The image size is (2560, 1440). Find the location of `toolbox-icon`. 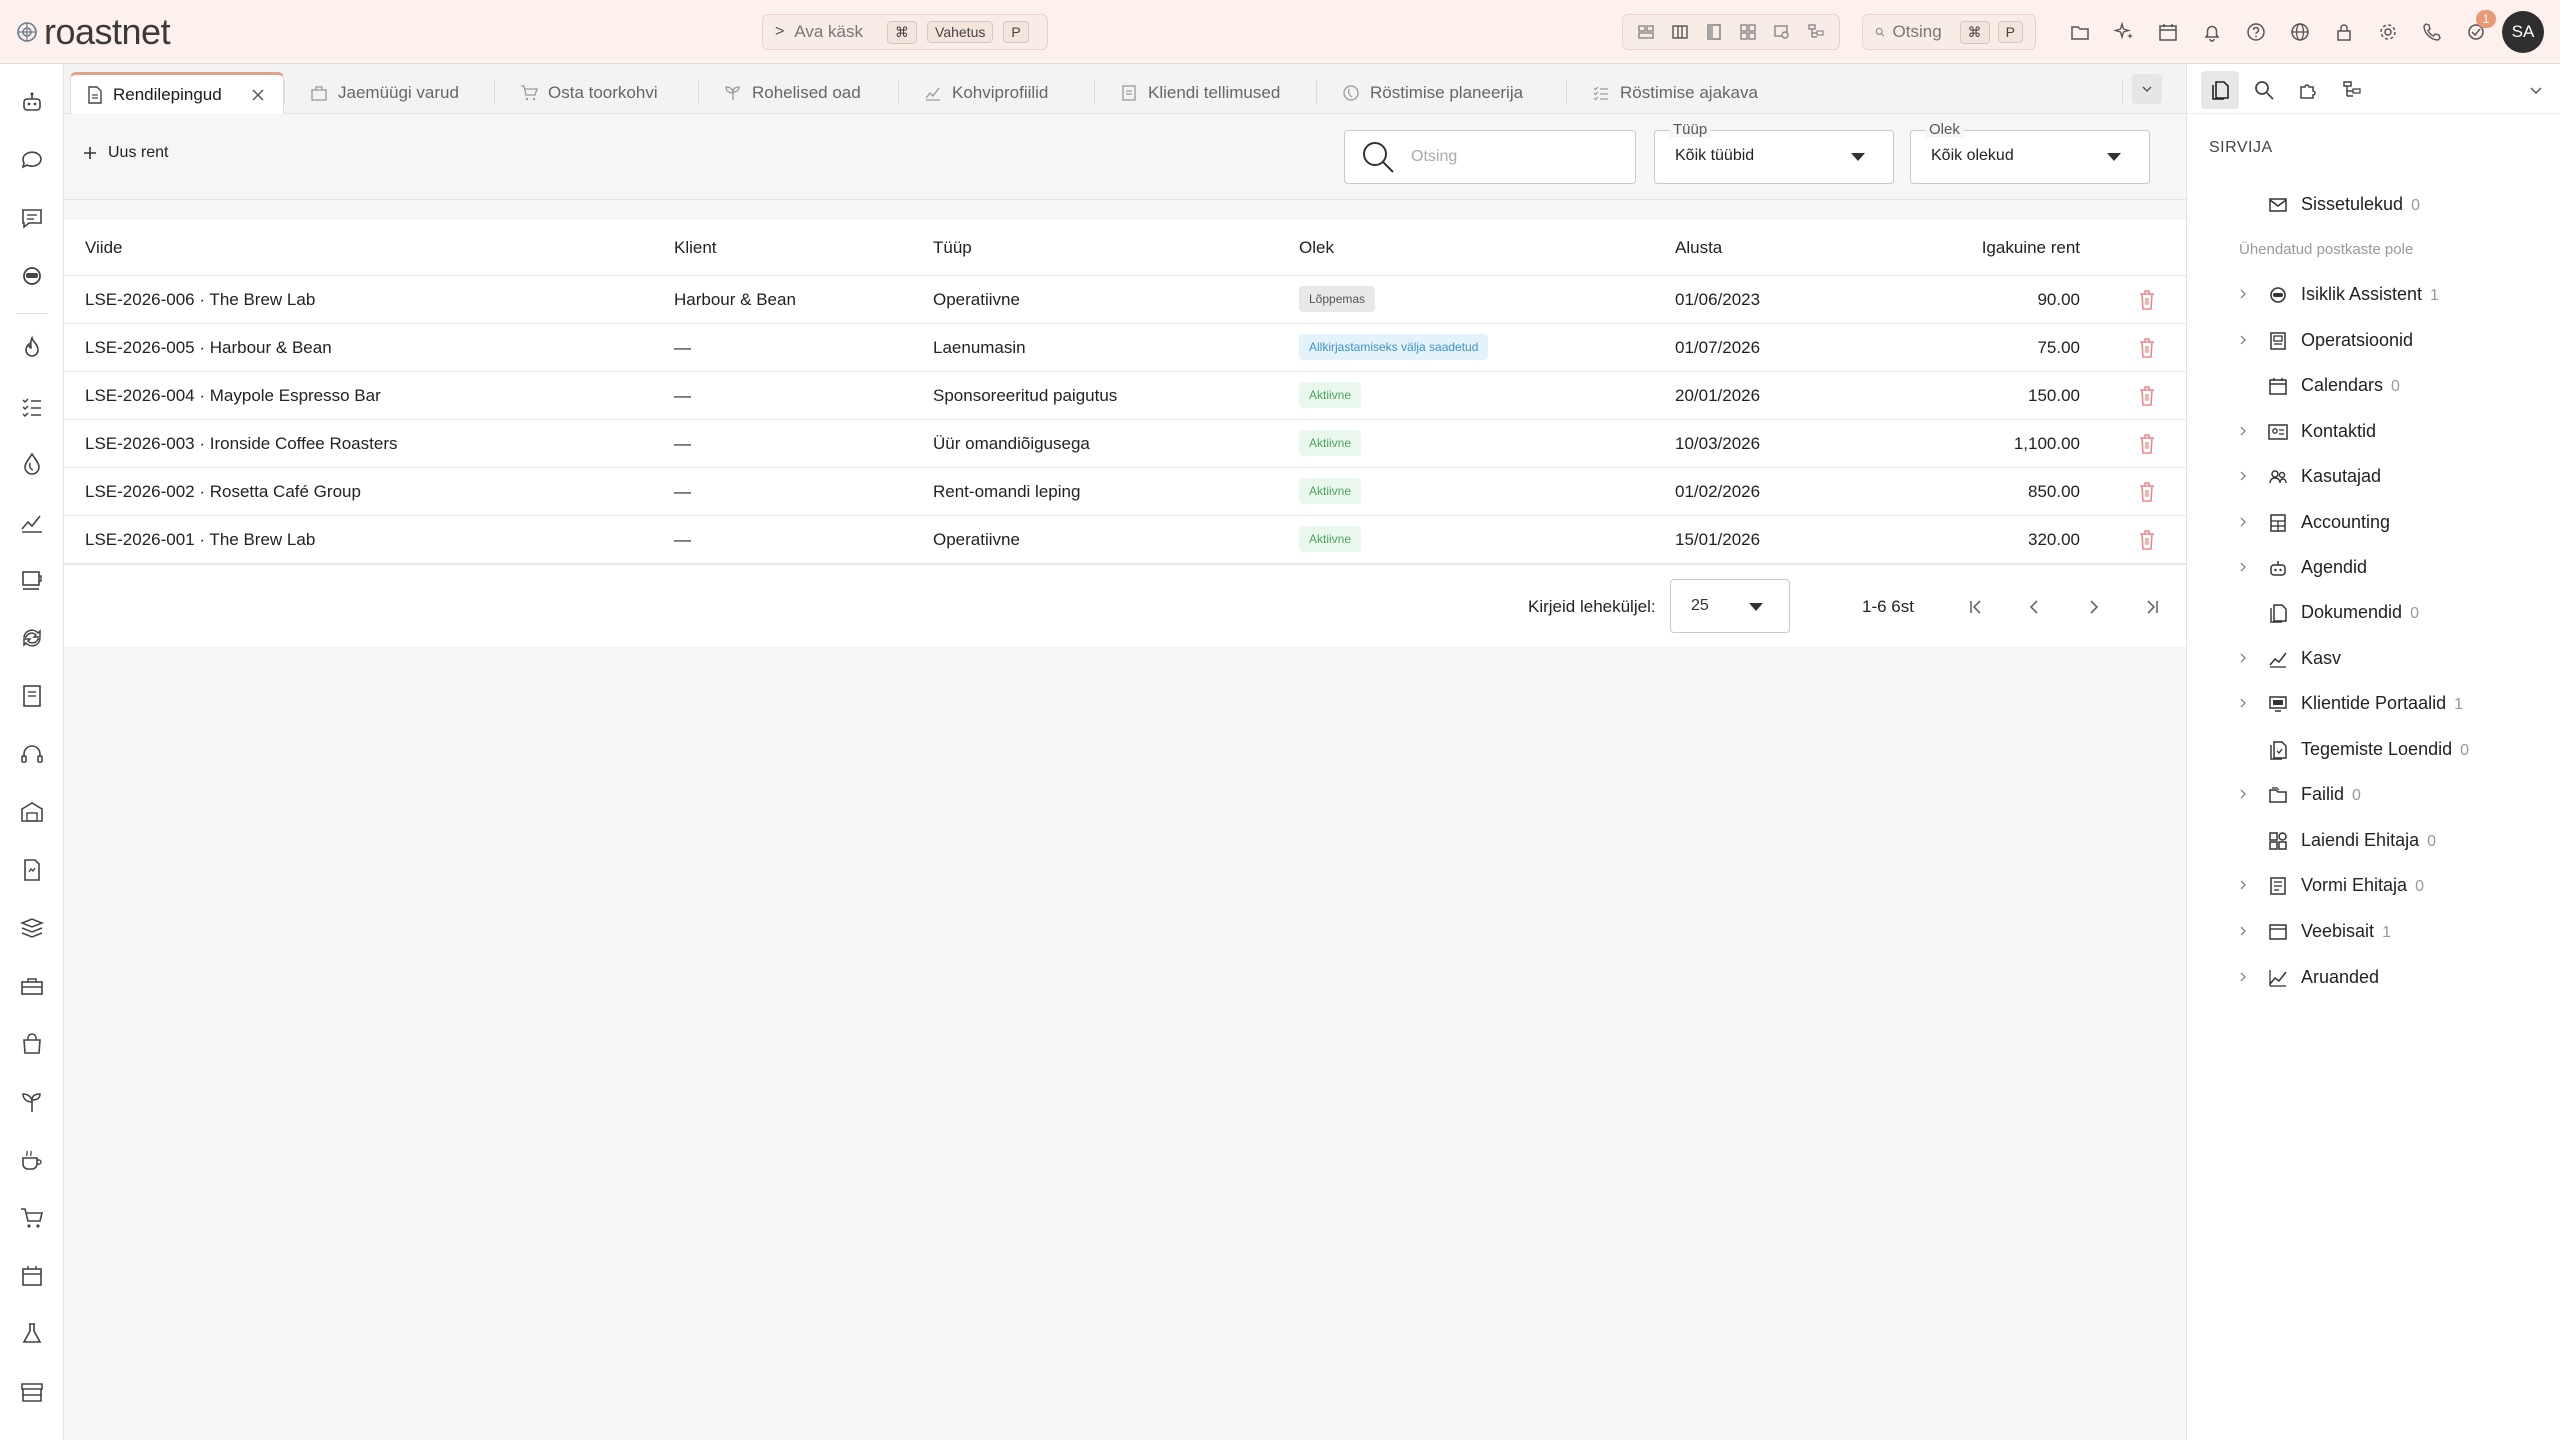

toolbox-icon is located at coordinates (32, 986).